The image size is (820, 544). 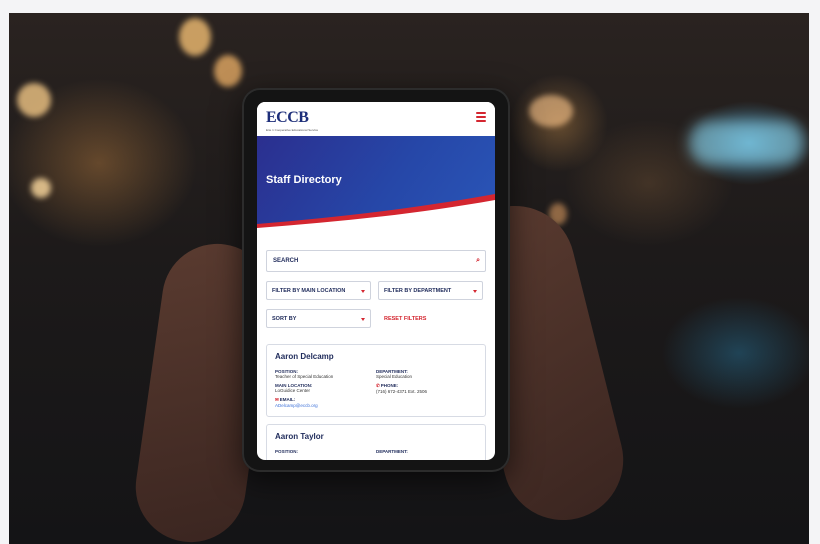 I want to click on logo-text: ECCB, so click(x=287, y=117).